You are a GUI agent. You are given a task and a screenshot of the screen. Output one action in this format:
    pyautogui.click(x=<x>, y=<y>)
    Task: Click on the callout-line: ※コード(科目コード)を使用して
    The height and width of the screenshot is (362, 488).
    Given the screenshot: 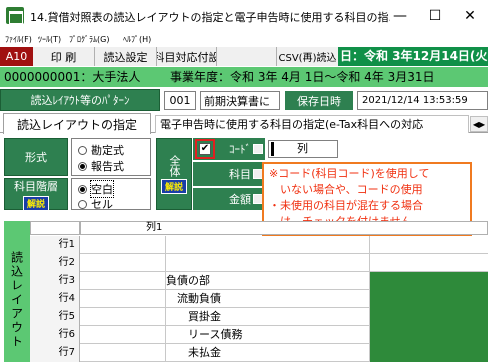 What is the action you would take?
    pyautogui.click(x=349, y=173)
    